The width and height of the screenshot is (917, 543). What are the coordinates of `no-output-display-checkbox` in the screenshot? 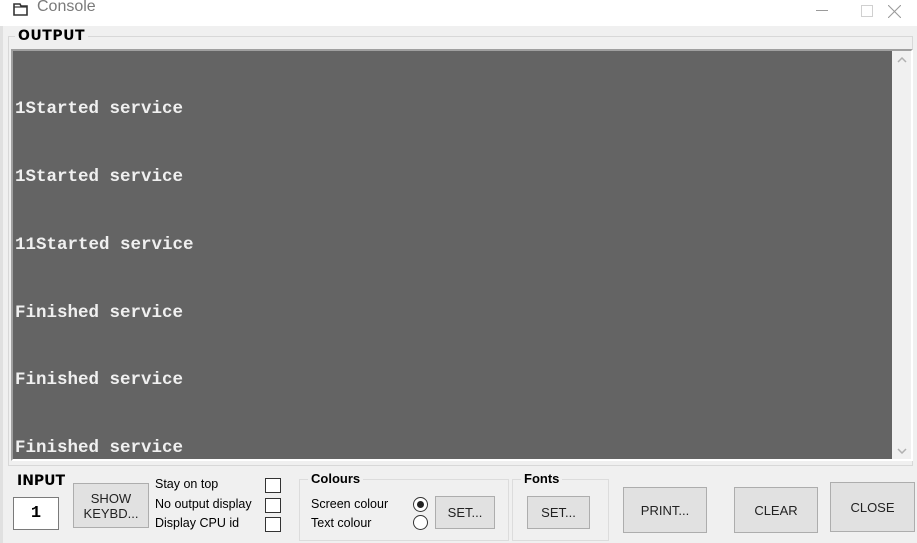 It's located at (273, 505).